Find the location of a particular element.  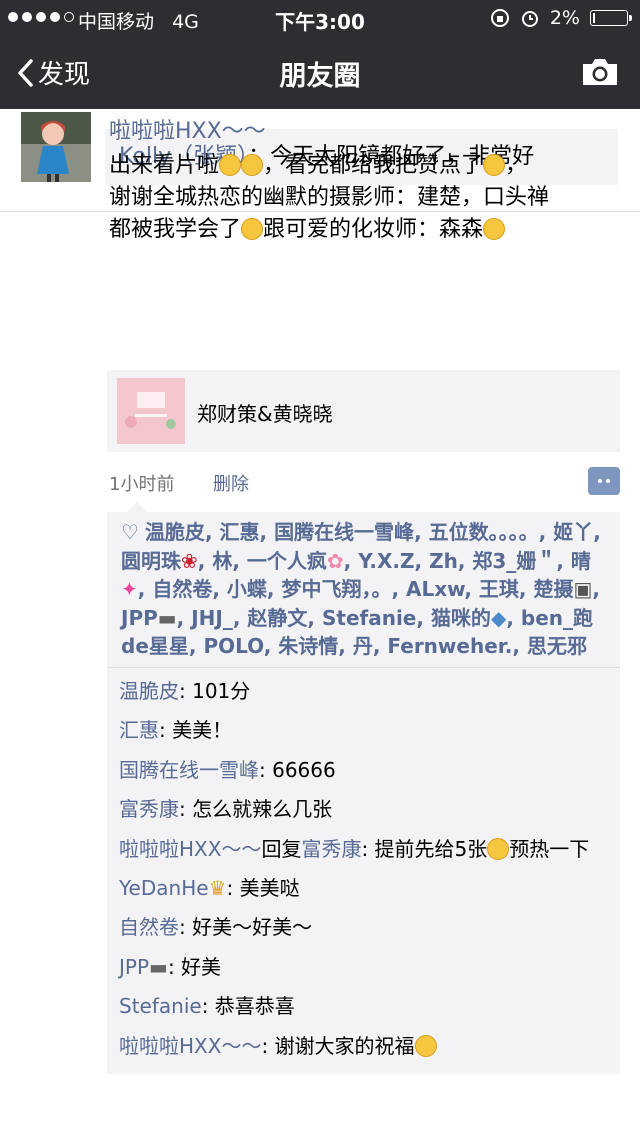

like-name: 楚摄 is located at coordinates (553, 589).